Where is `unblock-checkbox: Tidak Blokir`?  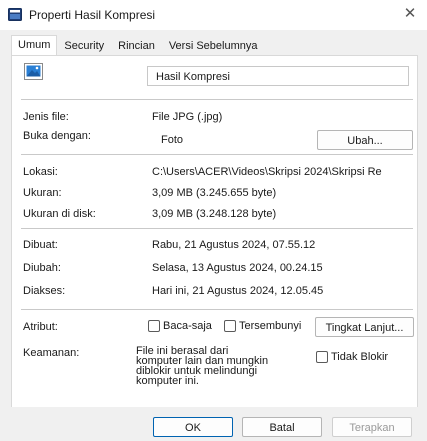 unblock-checkbox: Tidak Blokir is located at coordinates (352, 357).